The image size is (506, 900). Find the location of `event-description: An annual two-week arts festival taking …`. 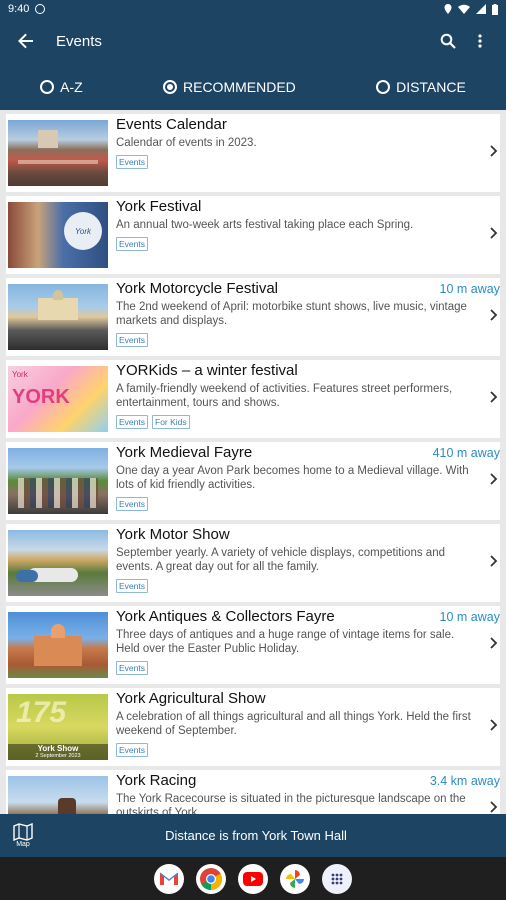

event-description: An annual two-week arts festival taking … is located at coordinates (265, 225).